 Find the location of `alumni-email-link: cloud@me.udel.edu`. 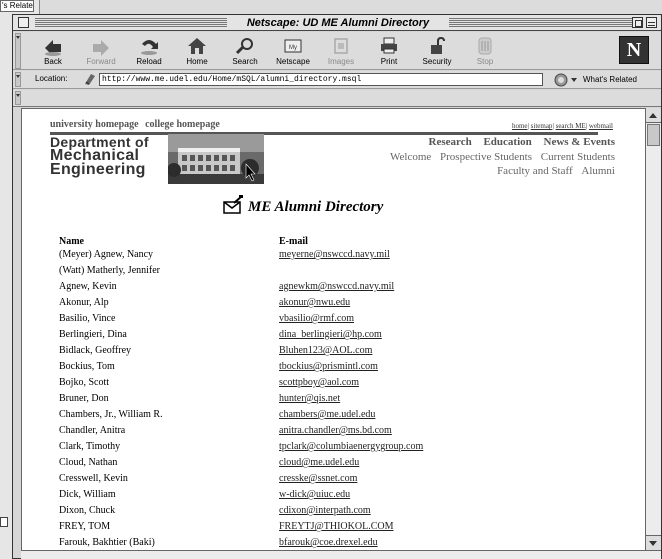

alumni-email-link: cloud@me.udel.edu is located at coordinates (319, 462).